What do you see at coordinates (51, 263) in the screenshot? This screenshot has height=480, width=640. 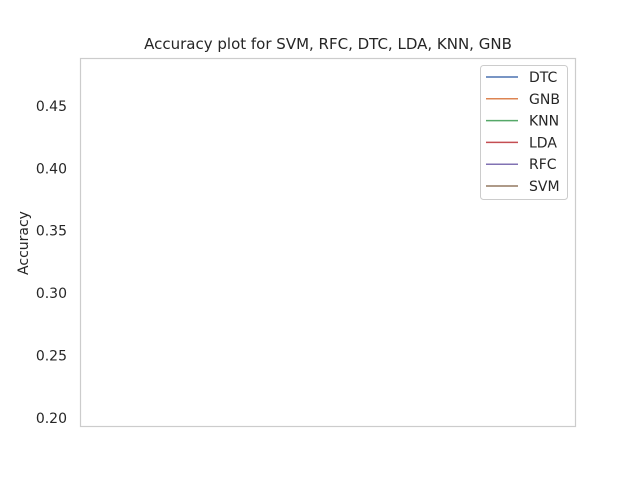 I see `y-axis-ticks: 0.20 0.25 0.30 0.35 0.40 0.45` at bounding box center [51, 263].